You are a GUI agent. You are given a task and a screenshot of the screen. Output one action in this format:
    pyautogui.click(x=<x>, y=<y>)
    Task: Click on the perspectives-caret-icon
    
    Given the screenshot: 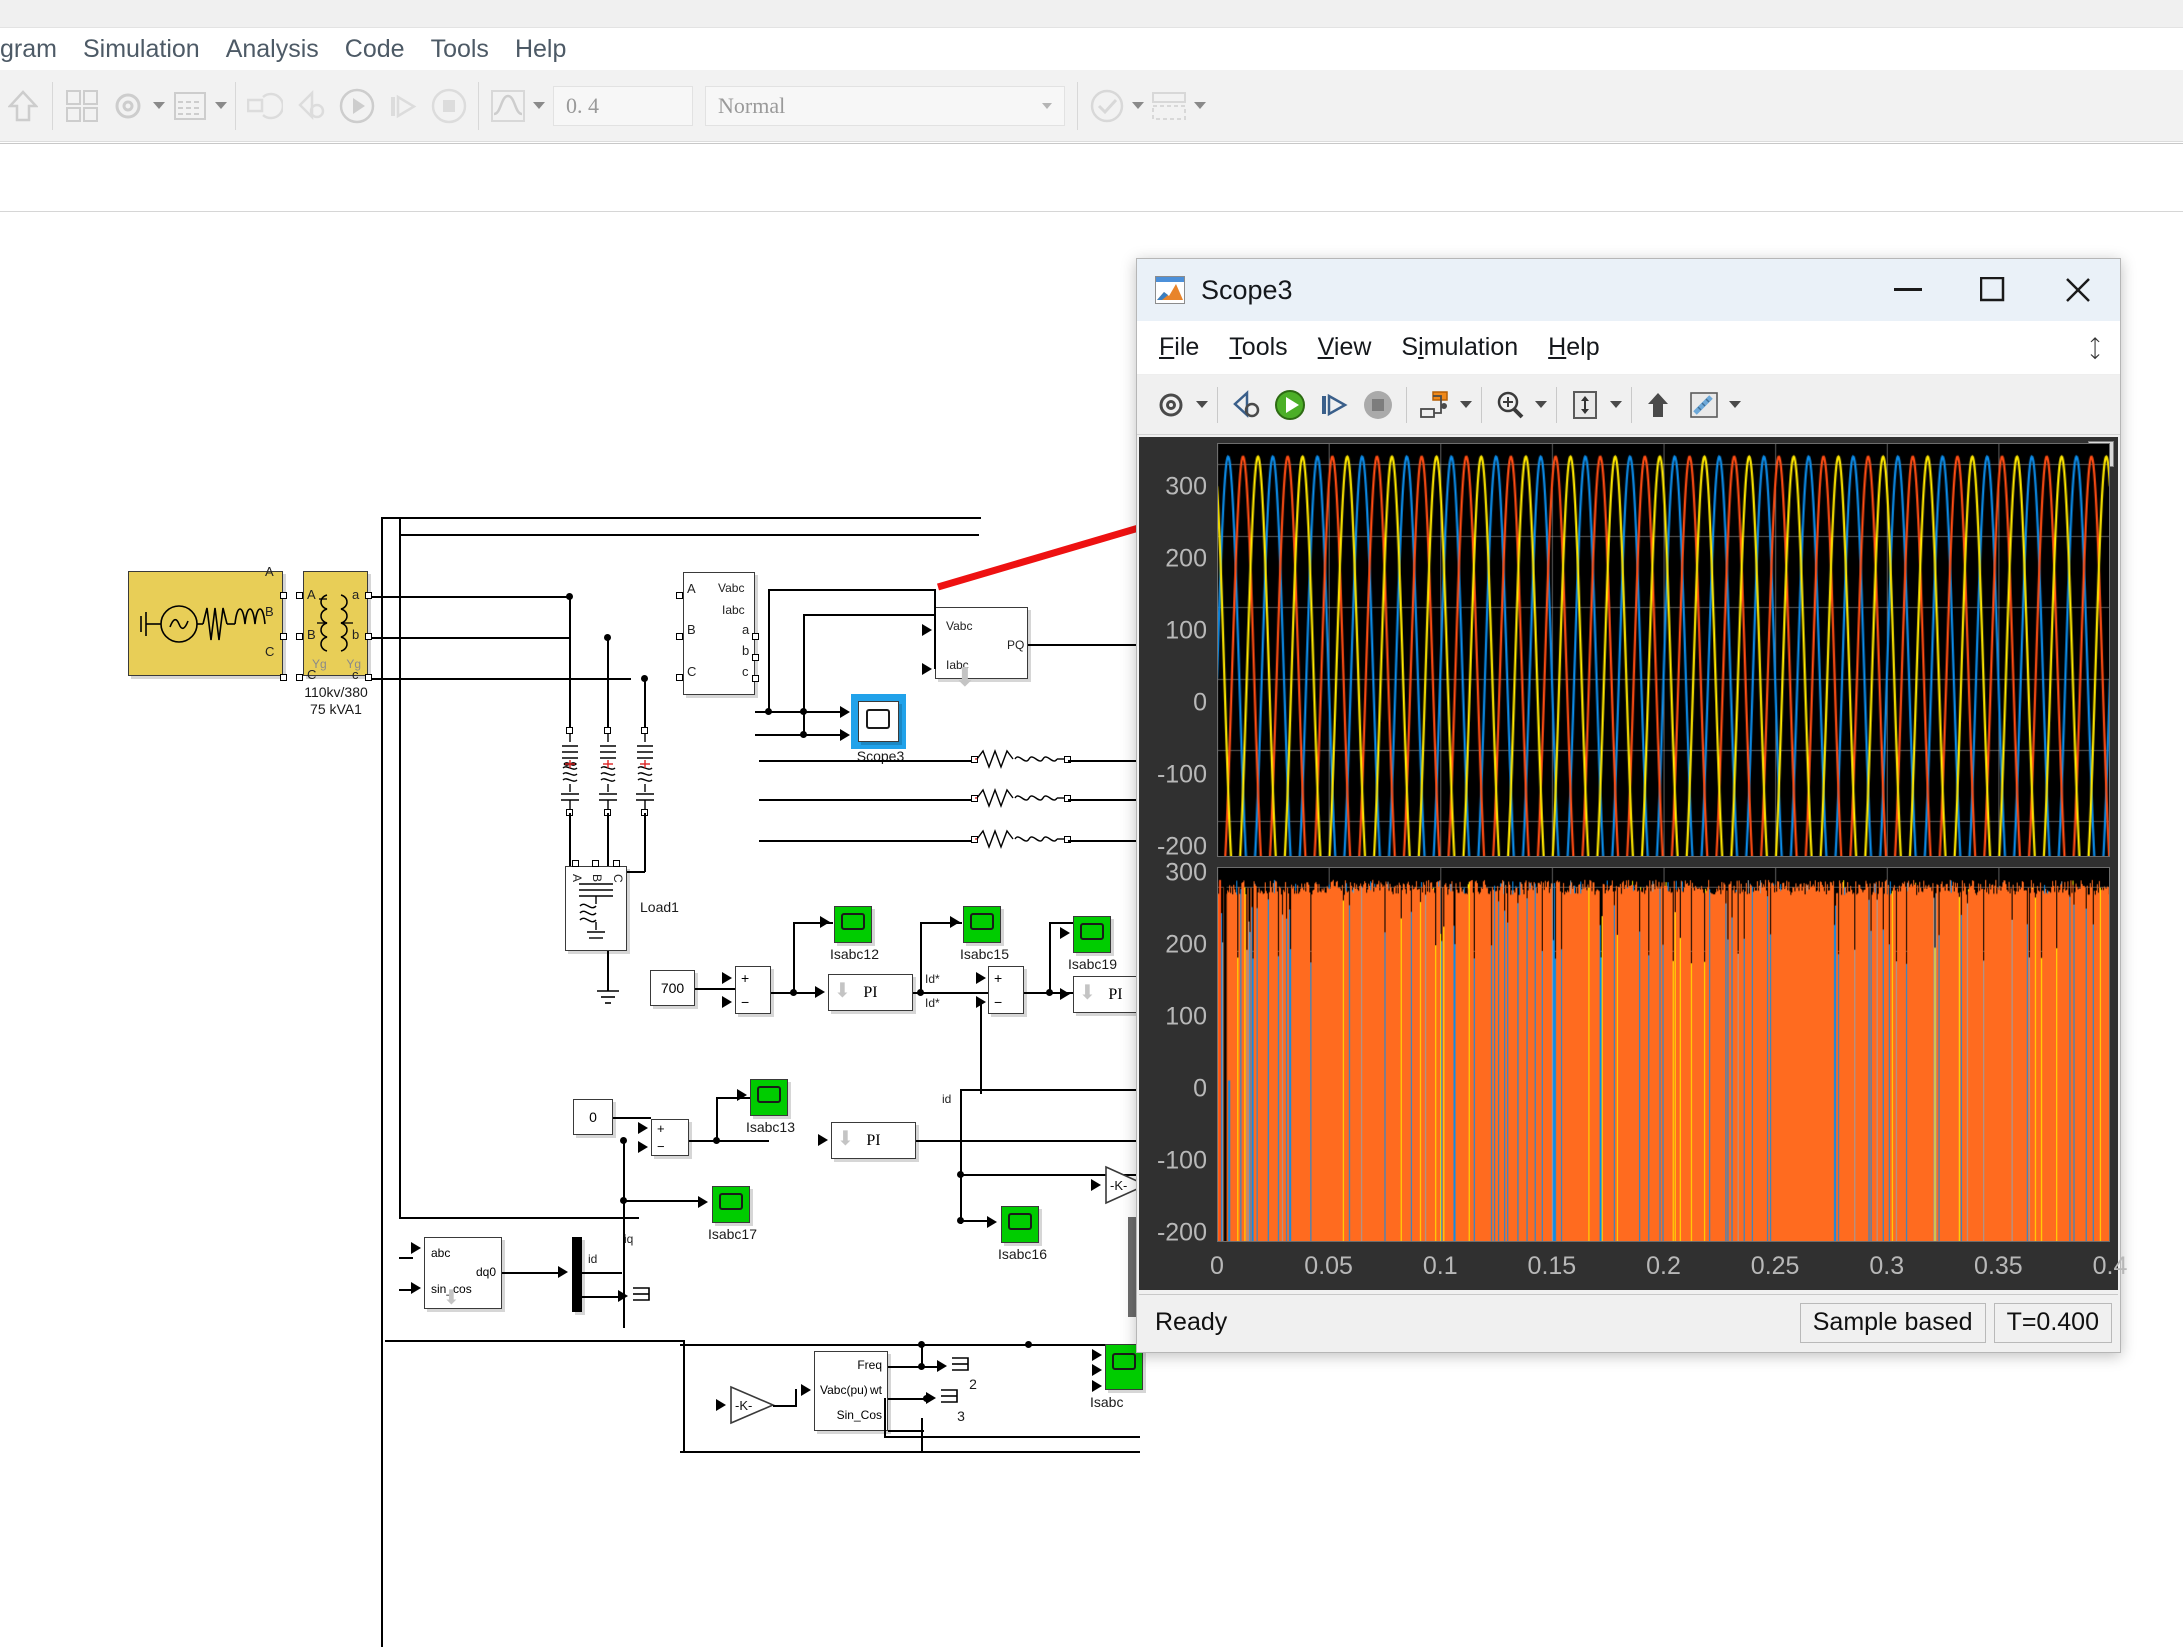 What is the action you would take?
    pyautogui.click(x=1200, y=106)
    